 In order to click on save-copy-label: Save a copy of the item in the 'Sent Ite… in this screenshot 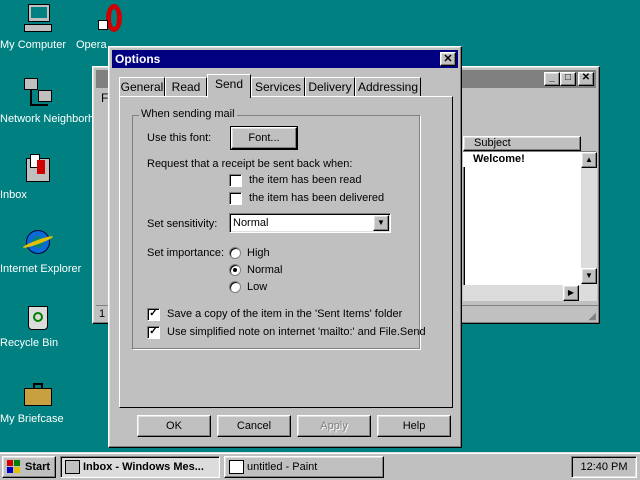, I will do `click(284, 314)`.